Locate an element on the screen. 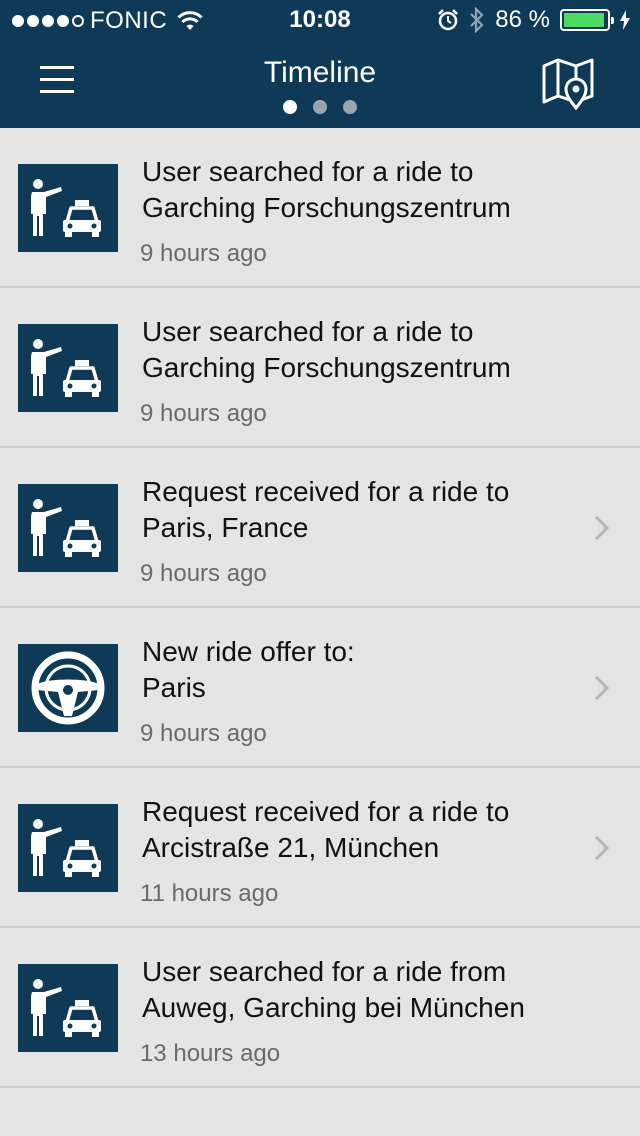  item-timestamp: 13 hours ago is located at coordinates (210, 1053).